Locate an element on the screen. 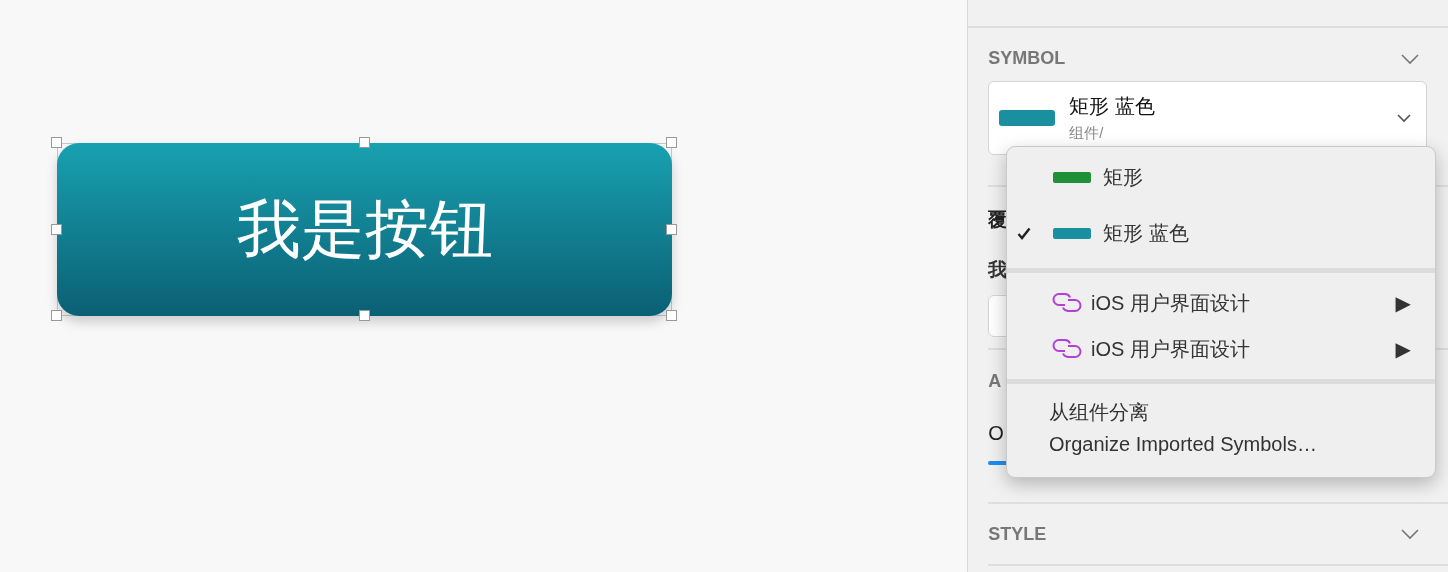 This screenshot has height=572, width=1448. section-title: STYLE is located at coordinates (1017, 534).